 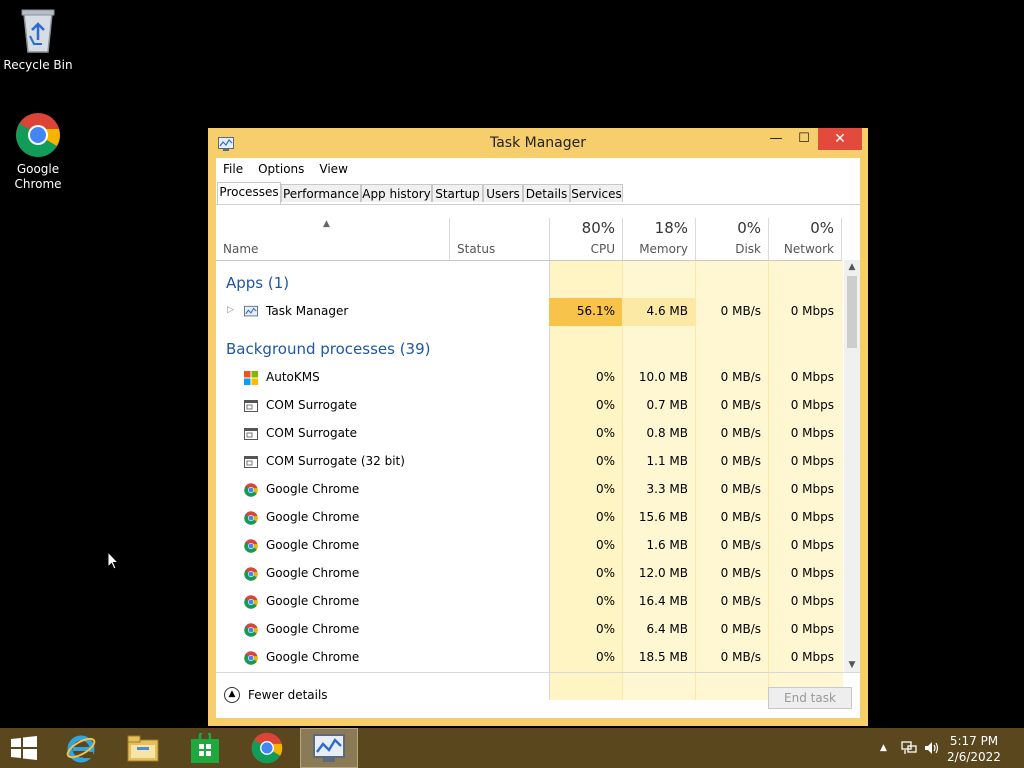 I want to click on table-row: Google Chrome 0% 3.3 MB 0 MB/s 0 Mbps, so click(x=529, y=490).